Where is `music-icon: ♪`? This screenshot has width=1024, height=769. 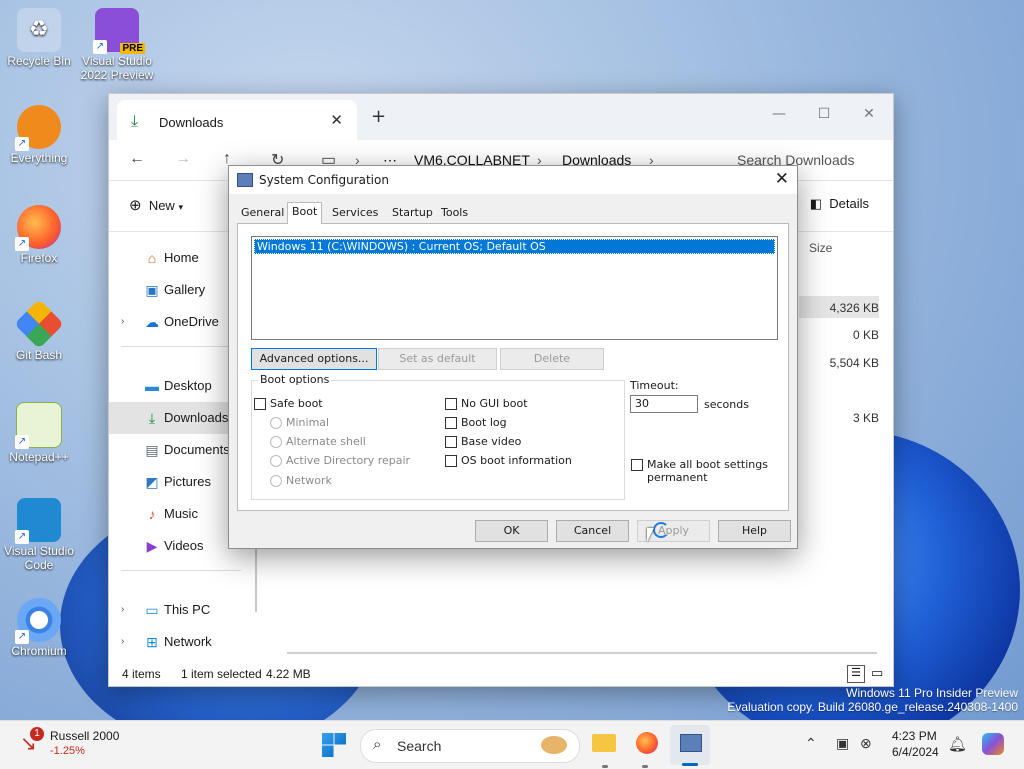 music-icon: ♪ is located at coordinates (152, 514).